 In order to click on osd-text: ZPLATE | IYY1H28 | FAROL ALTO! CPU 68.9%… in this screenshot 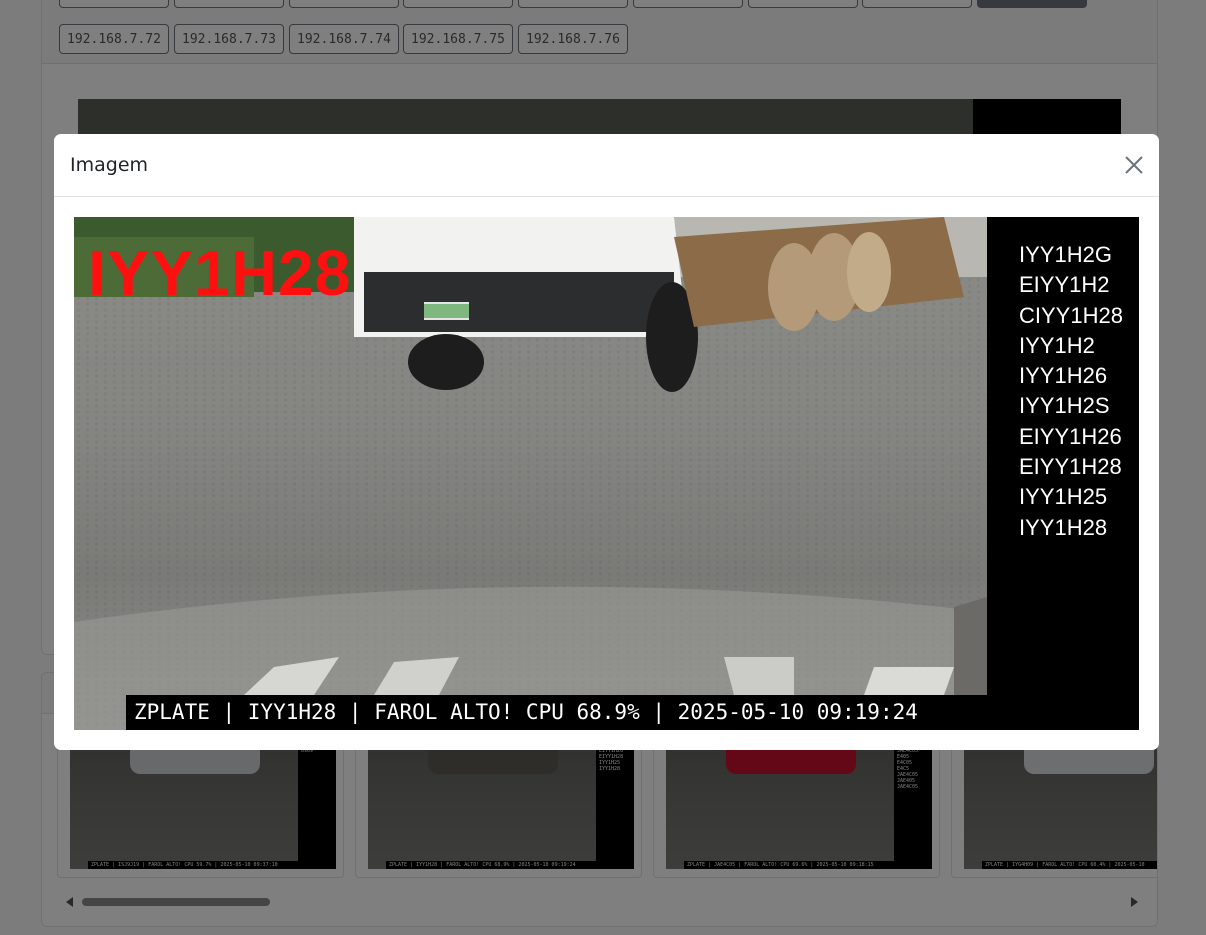, I will do `click(526, 712)`.